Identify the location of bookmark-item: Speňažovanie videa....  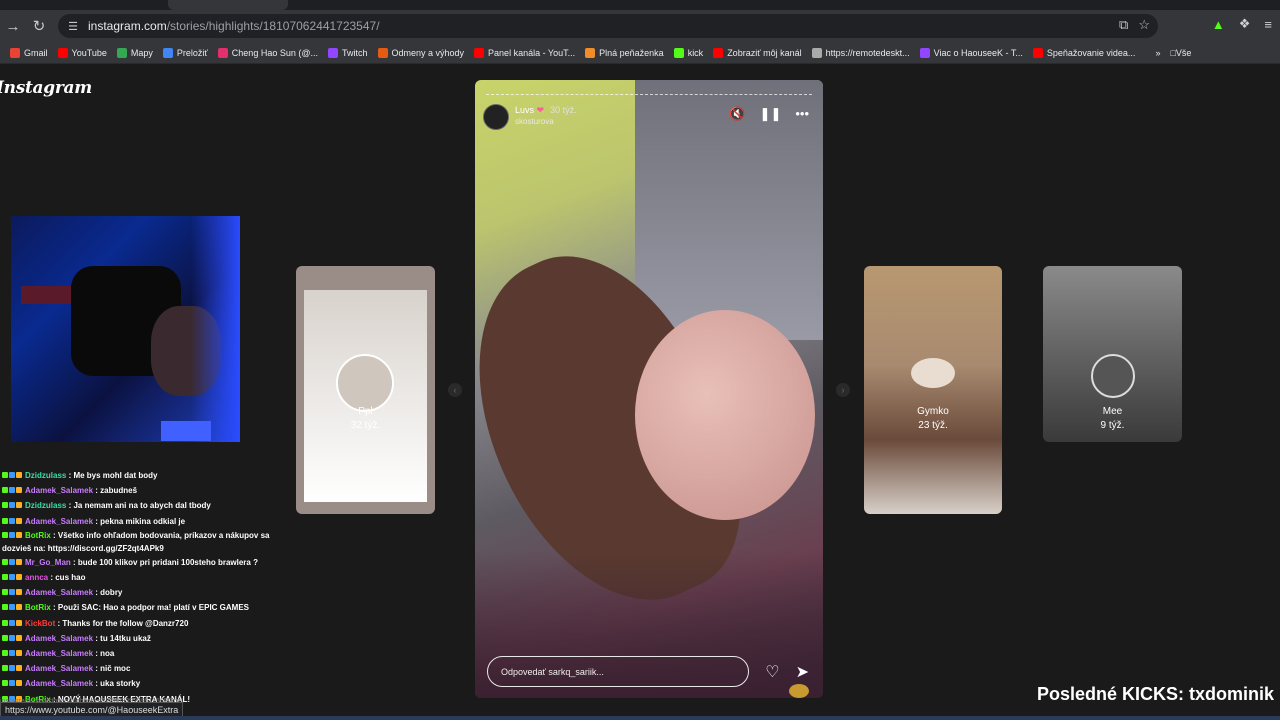
(1083, 52).